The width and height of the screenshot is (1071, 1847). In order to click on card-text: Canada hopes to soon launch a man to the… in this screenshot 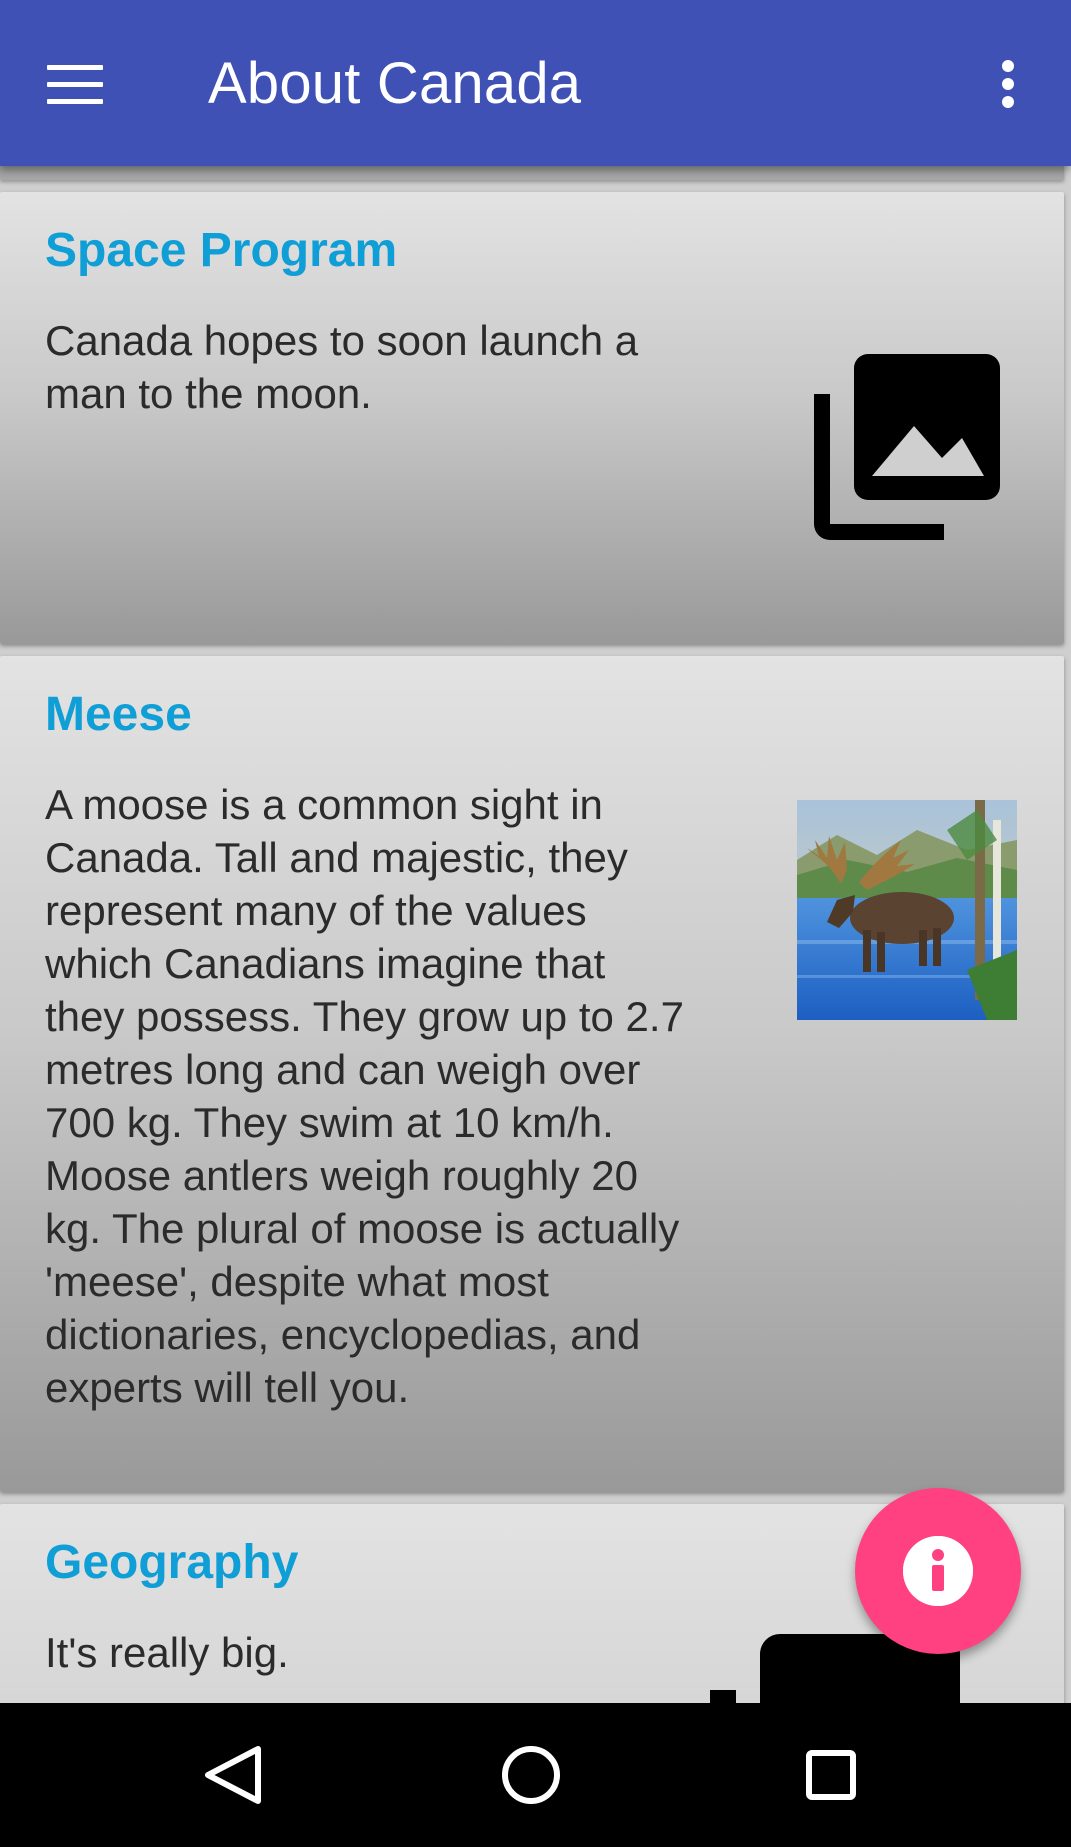, I will do `click(342, 367)`.